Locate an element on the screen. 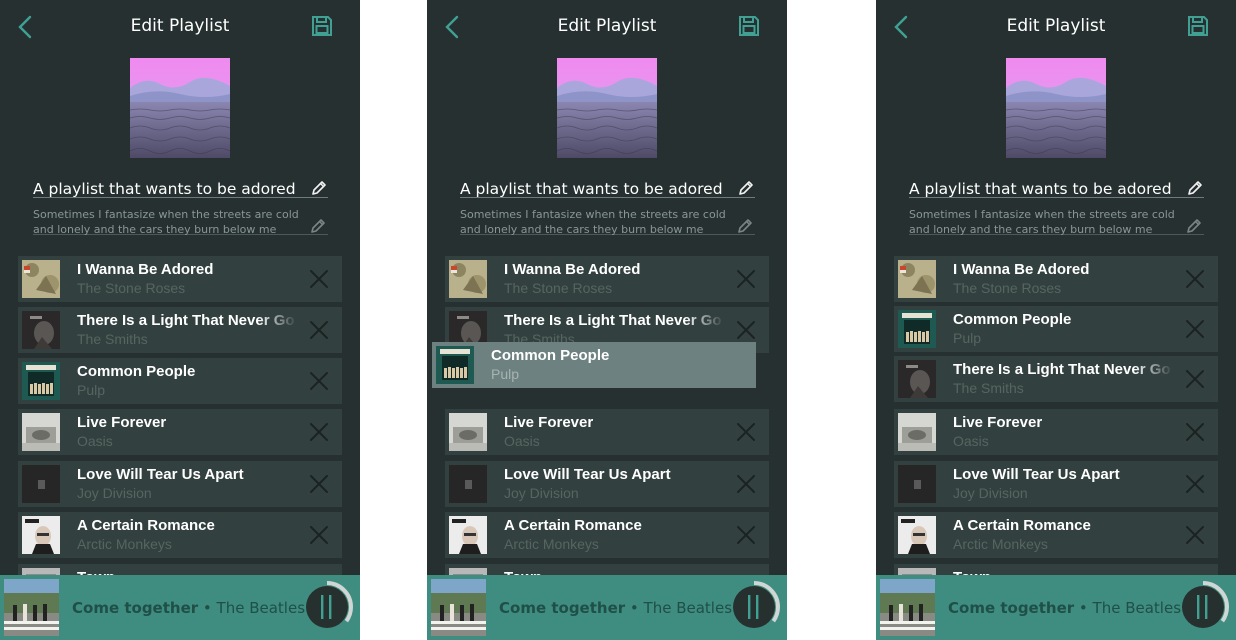 The height and width of the screenshot is (640, 1236). page-title: Edit Playlist is located at coordinates (1056, 26).